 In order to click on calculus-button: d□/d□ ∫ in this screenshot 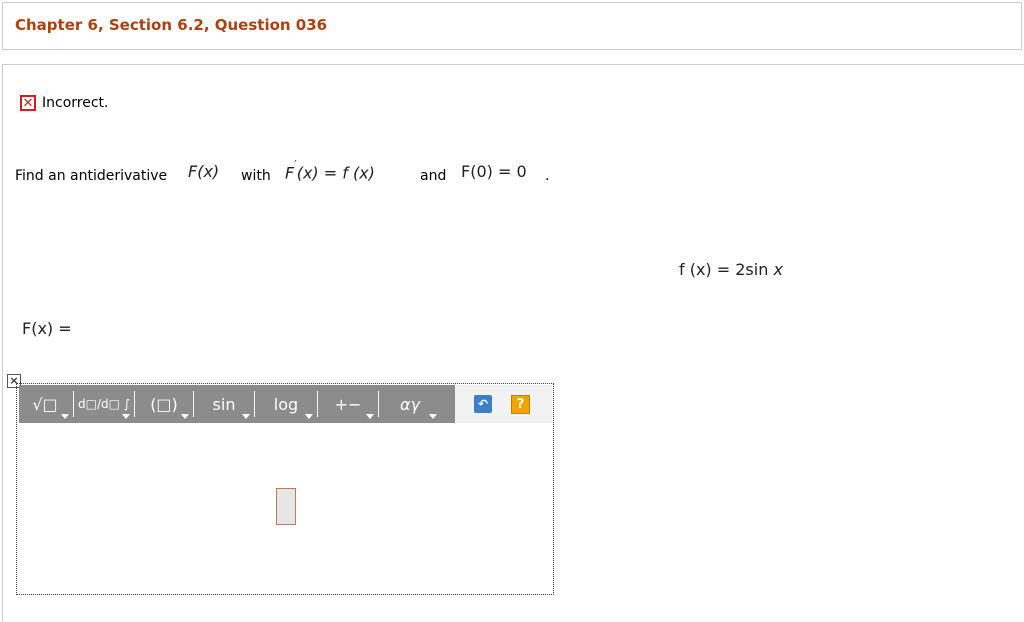, I will do `click(104, 404)`.